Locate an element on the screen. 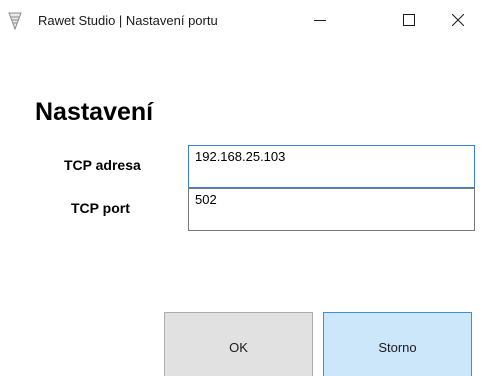 This screenshot has height=376, width=481. tcp-address-input: 192.168.25.103 is located at coordinates (331, 166).